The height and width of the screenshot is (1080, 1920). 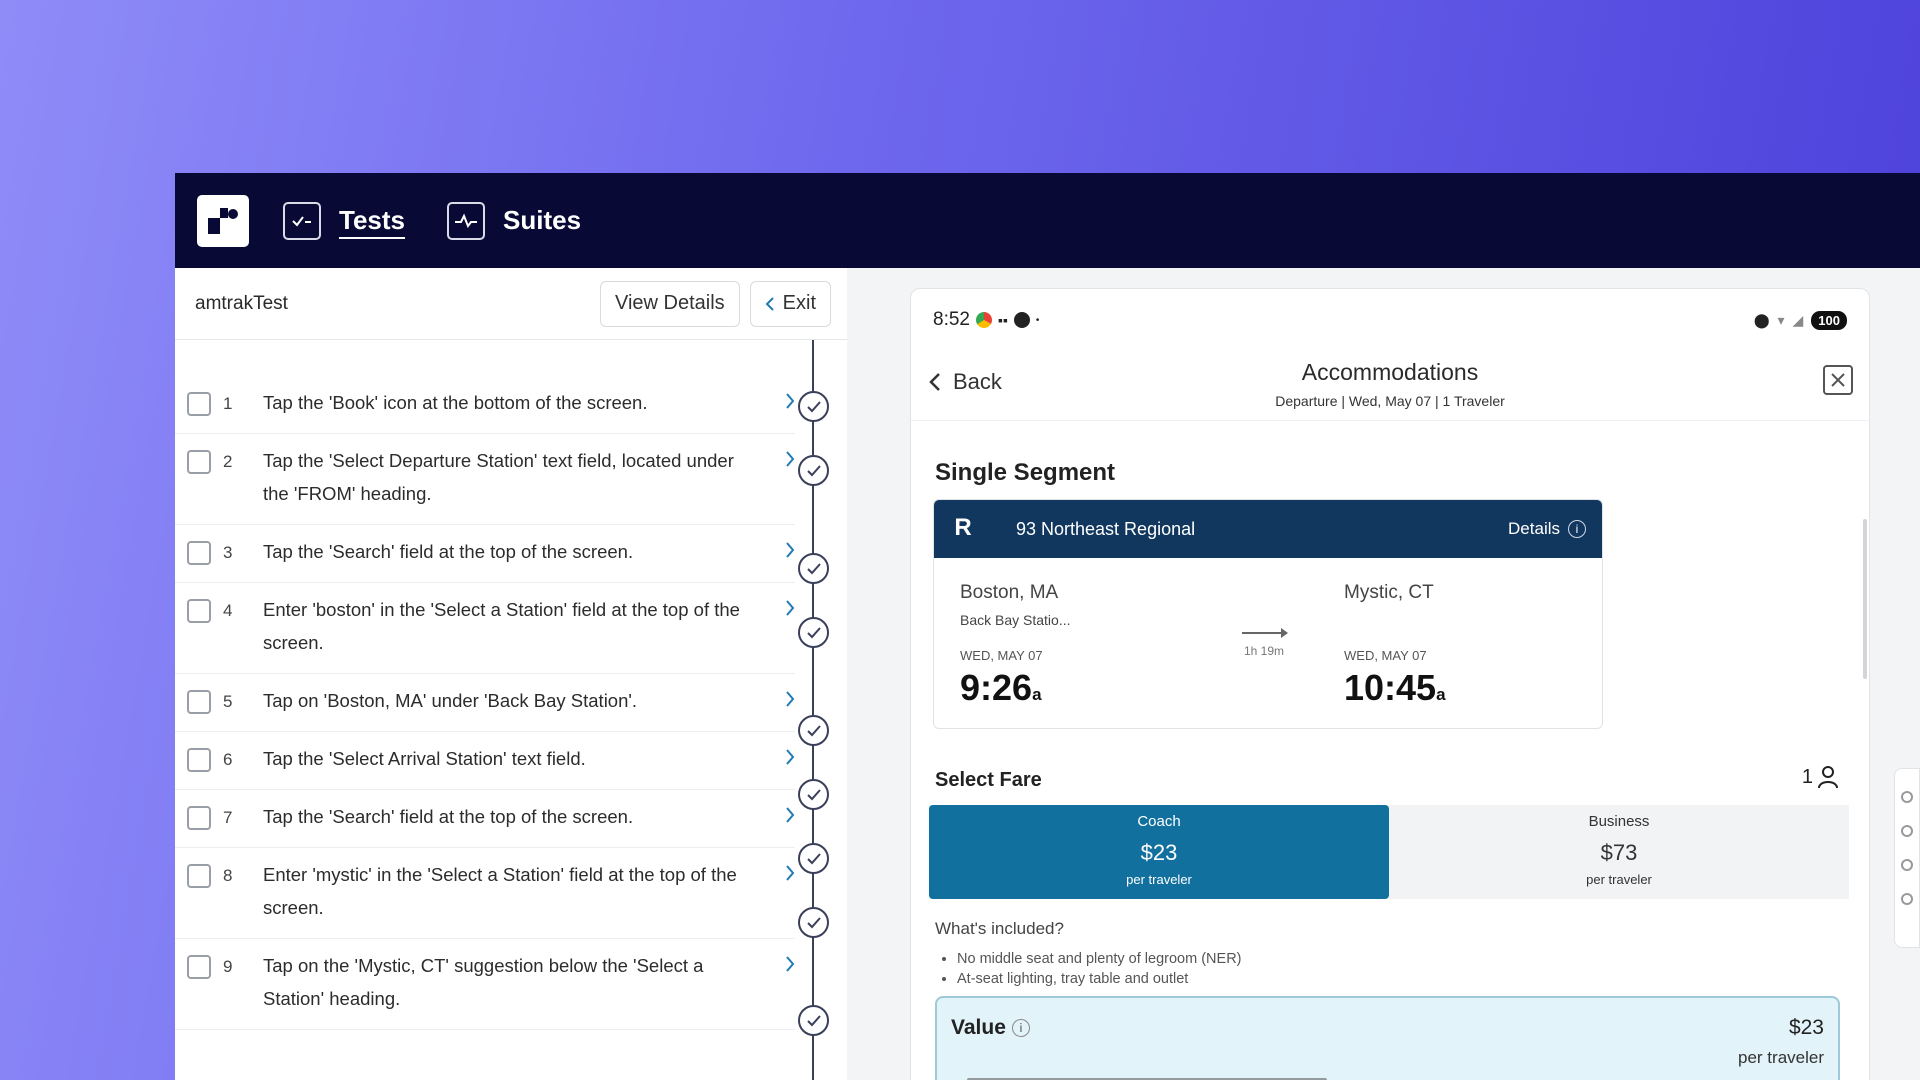 What do you see at coordinates (1781, 319) in the screenshot?
I see `wifi-icon: ▾` at bounding box center [1781, 319].